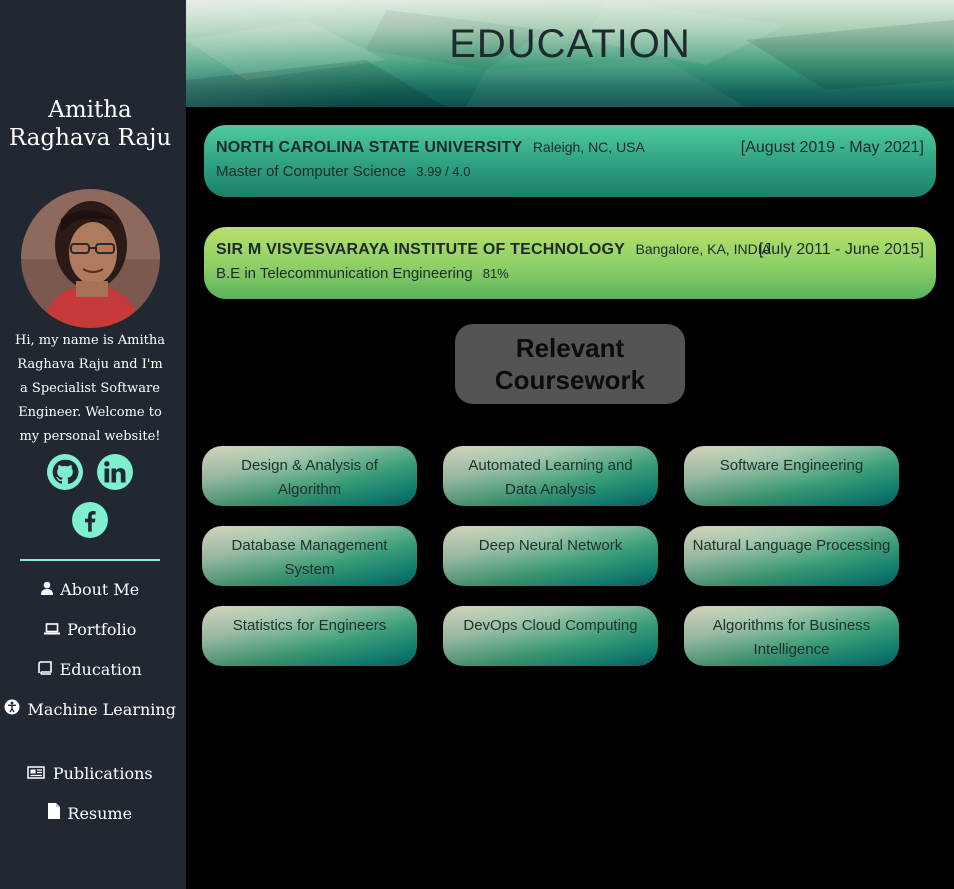  What do you see at coordinates (90, 560) in the screenshot?
I see `sidebar-divider` at bounding box center [90, 560].